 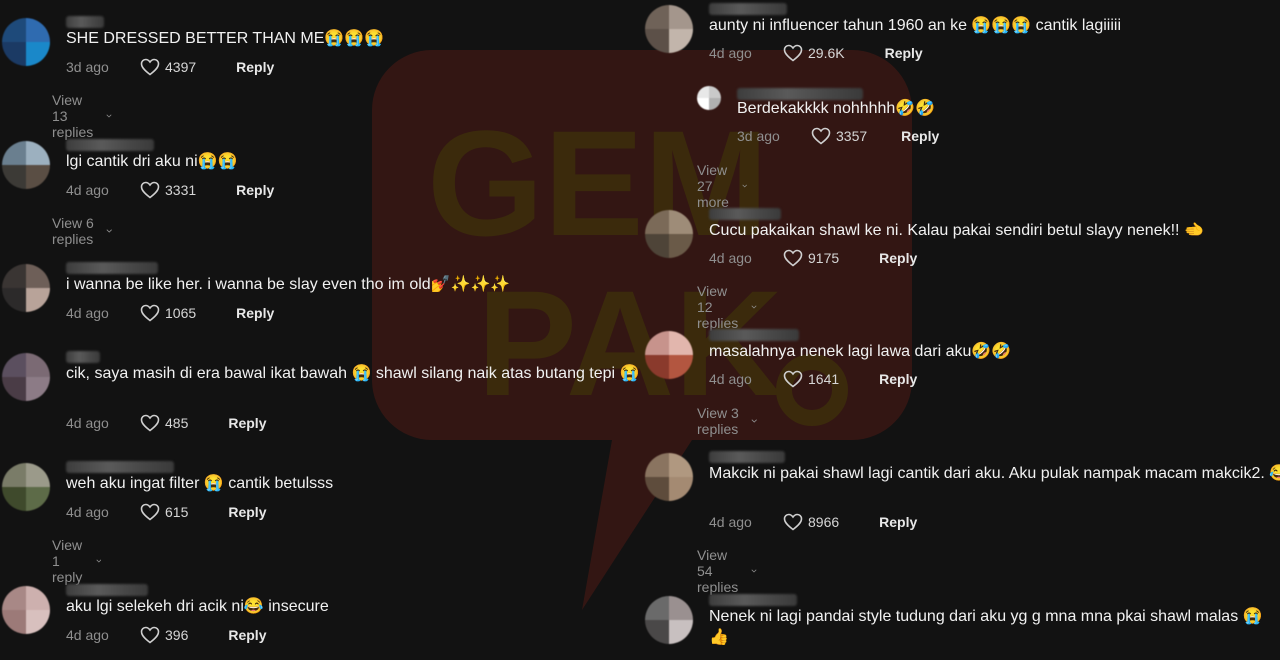 I want to click on comment-meta: 4d ago 1641 Reply, so click(x=813, y=379).